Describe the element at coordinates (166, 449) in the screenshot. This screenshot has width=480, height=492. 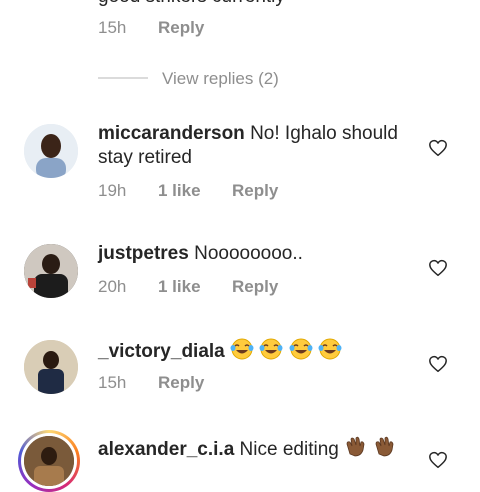
I see `username: alexander_c.i.a` at that location.